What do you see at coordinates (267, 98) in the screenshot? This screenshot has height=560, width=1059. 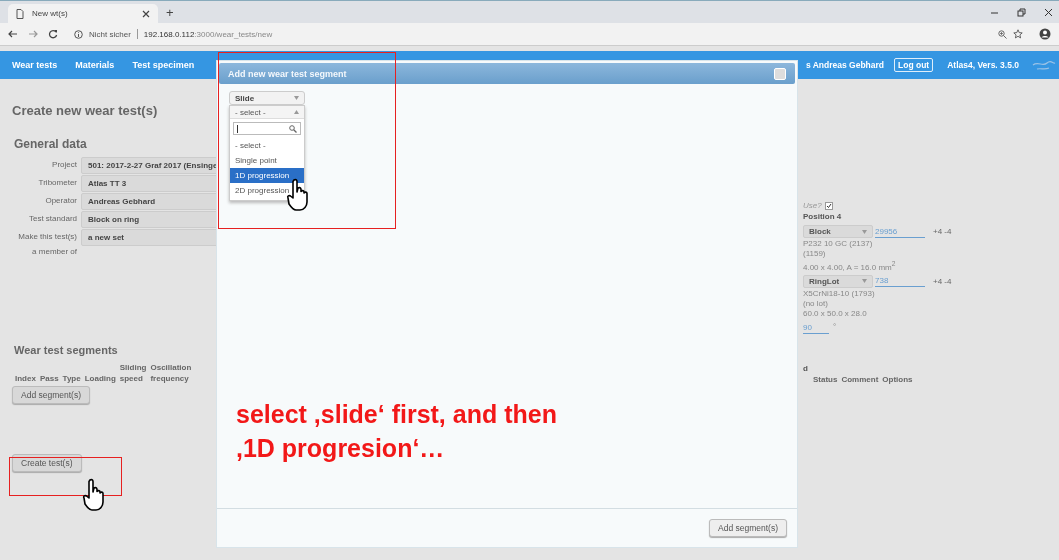 I see `select-field: Slide` at bounding box center [267, 98].